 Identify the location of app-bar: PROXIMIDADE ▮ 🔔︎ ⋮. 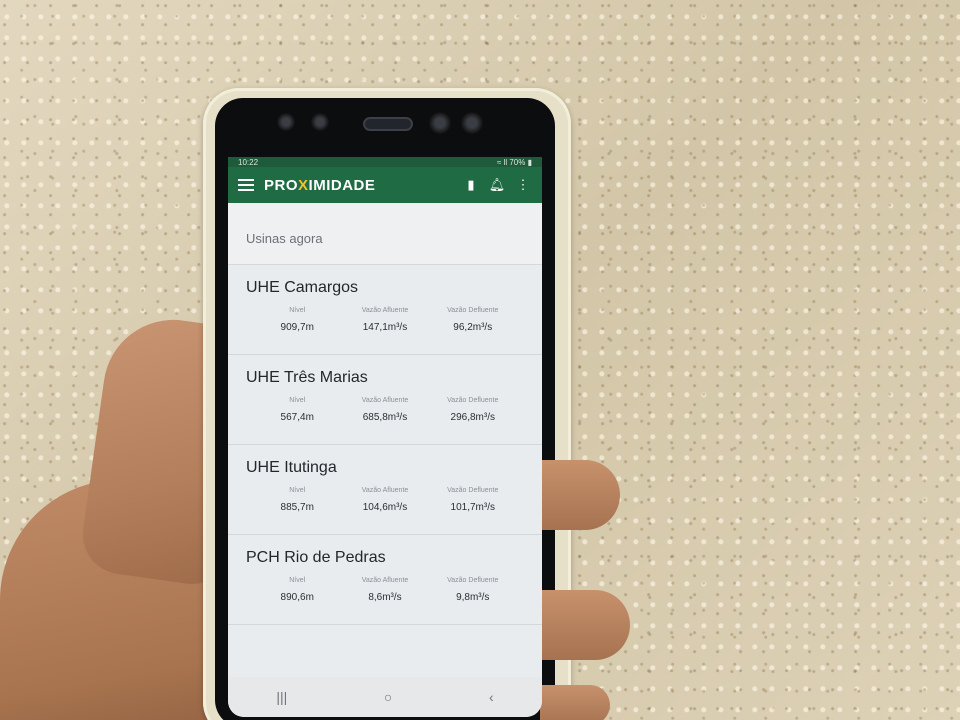
(385, 185).